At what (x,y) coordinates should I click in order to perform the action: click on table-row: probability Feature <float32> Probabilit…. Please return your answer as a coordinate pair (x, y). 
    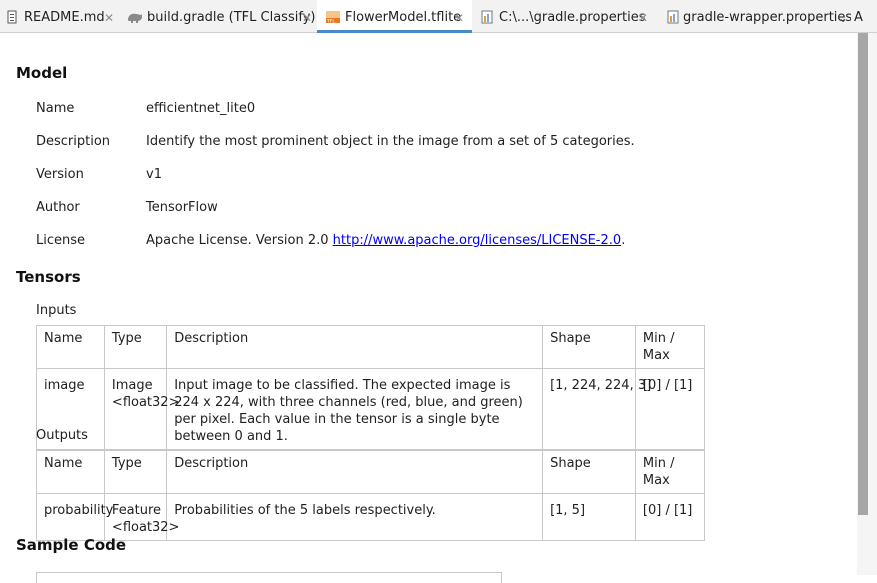
    Looking at the image, I should click on (371, 517).